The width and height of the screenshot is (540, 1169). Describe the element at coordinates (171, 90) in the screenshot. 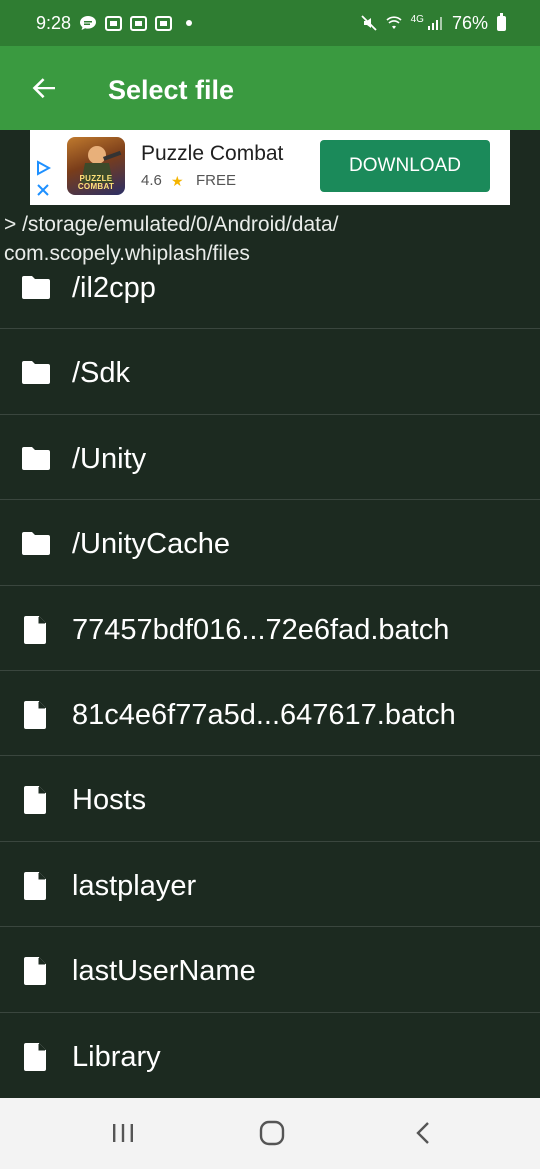

I see `page-title: Select file` at that location.